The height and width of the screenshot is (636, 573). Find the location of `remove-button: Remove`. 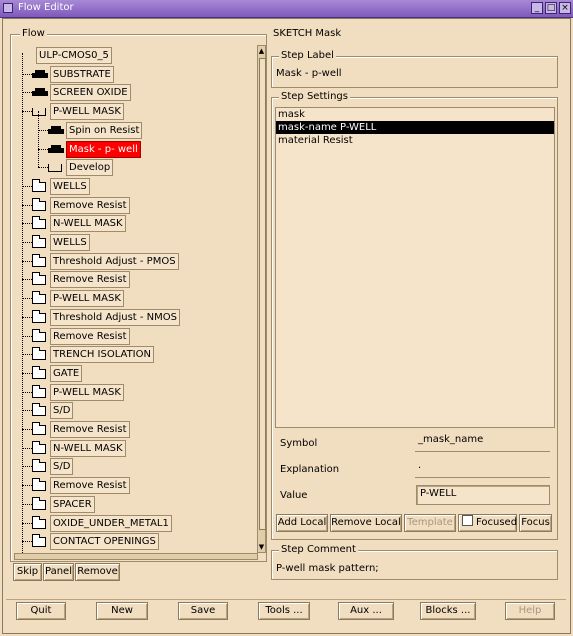

remove-button: Remove is located at coordinates (97, 572).